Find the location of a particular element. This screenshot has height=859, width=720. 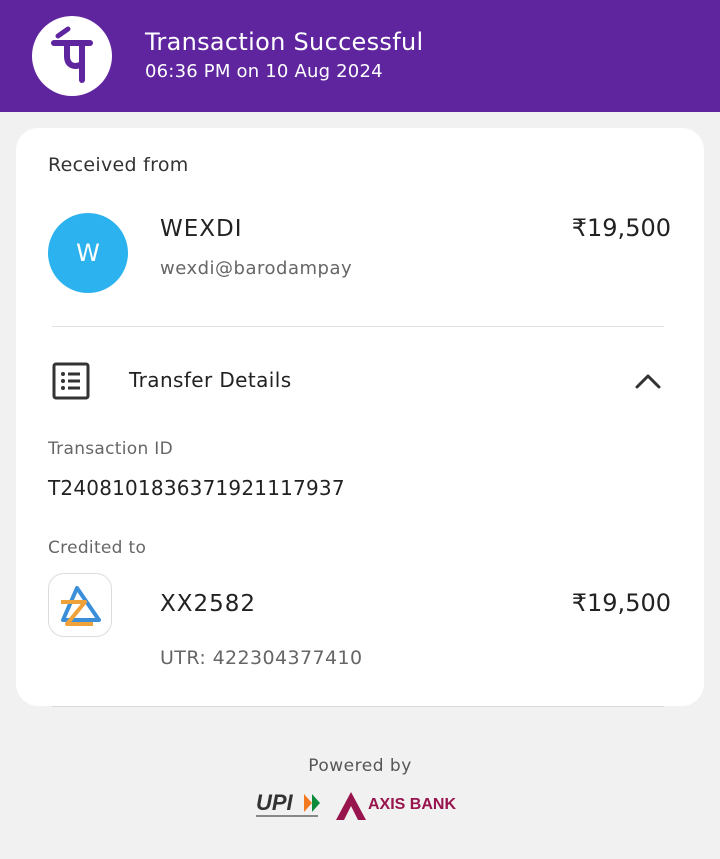

list-icon is located at coordinates (71, 383).